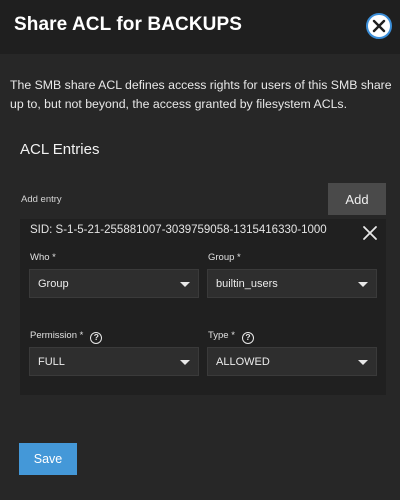 The width and height of the screenshot is (400, 500). Describe the element at coordinates (53, 284) in the screenshot. I see `who-value: Group` at that location.